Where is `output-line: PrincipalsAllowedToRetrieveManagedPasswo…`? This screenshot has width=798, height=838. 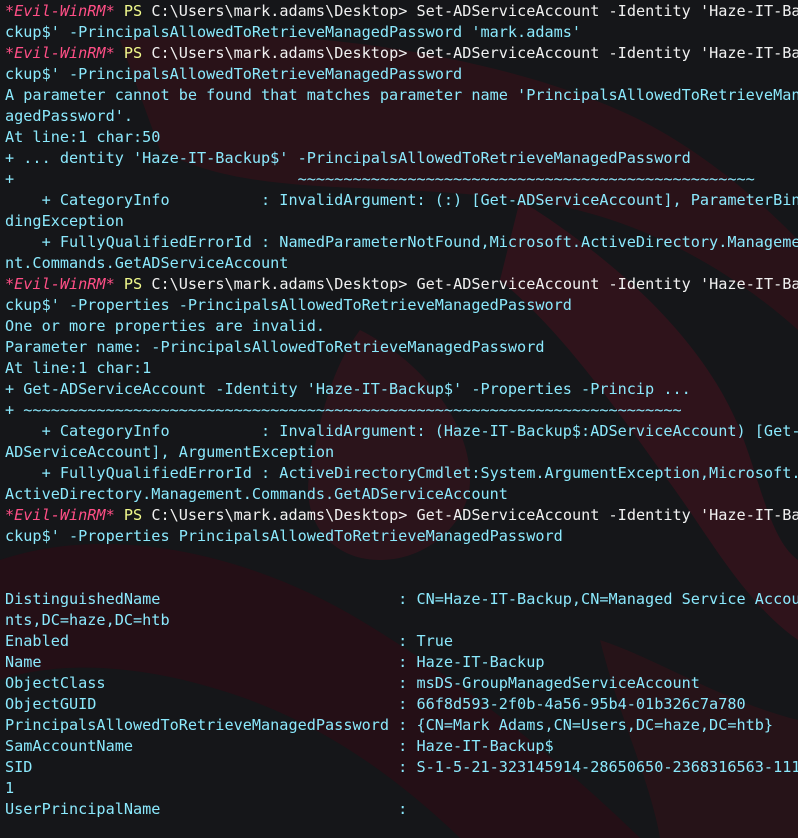 output-line: PrincipalsAllowedToRetrieveManagedPasswo… is located at coordinates (401, 725).